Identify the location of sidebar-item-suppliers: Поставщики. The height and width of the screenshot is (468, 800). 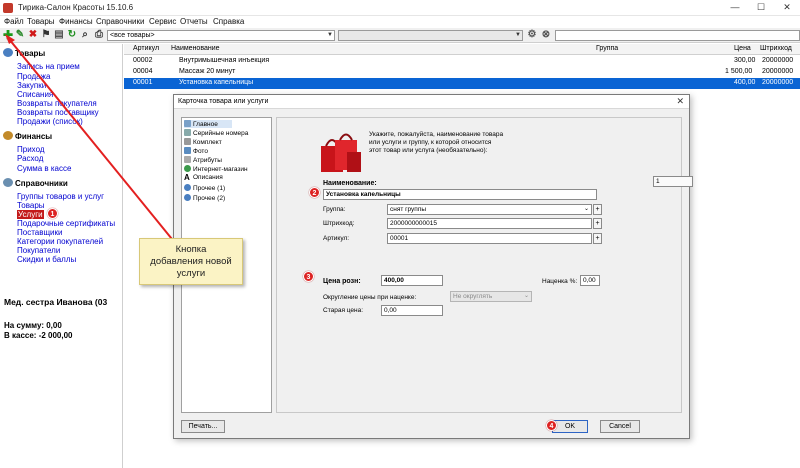
(40, 232).